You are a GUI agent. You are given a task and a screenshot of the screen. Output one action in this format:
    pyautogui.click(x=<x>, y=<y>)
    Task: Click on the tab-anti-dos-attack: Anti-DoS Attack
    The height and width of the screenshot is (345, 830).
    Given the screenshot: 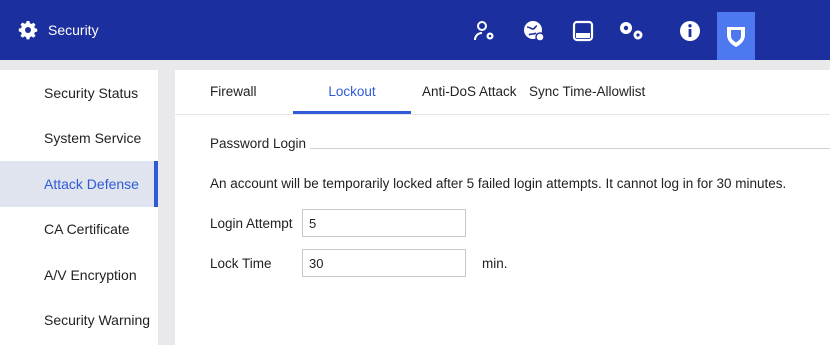 What is the action you would take?
    pyautogui.click(x=469, y=92)
    